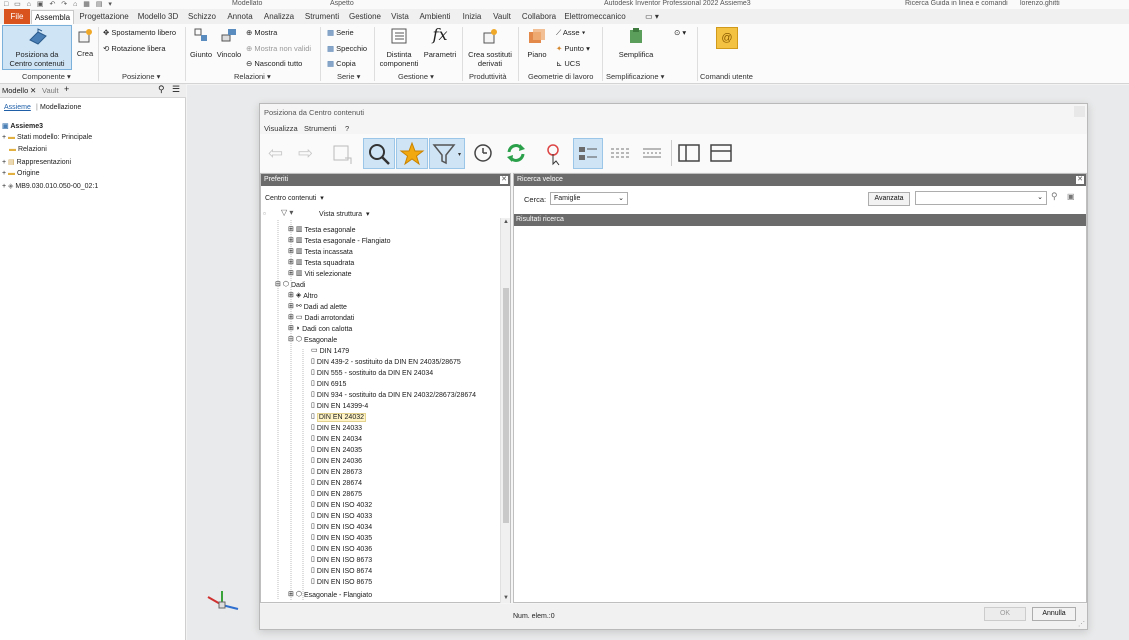 The width and height of the screenshot is (1129, 640). What do you see at coordinates (570, 32) in the screenshot?
I see `axis-button: ⟋ Asse ▾` at bounding box center [570, 32].